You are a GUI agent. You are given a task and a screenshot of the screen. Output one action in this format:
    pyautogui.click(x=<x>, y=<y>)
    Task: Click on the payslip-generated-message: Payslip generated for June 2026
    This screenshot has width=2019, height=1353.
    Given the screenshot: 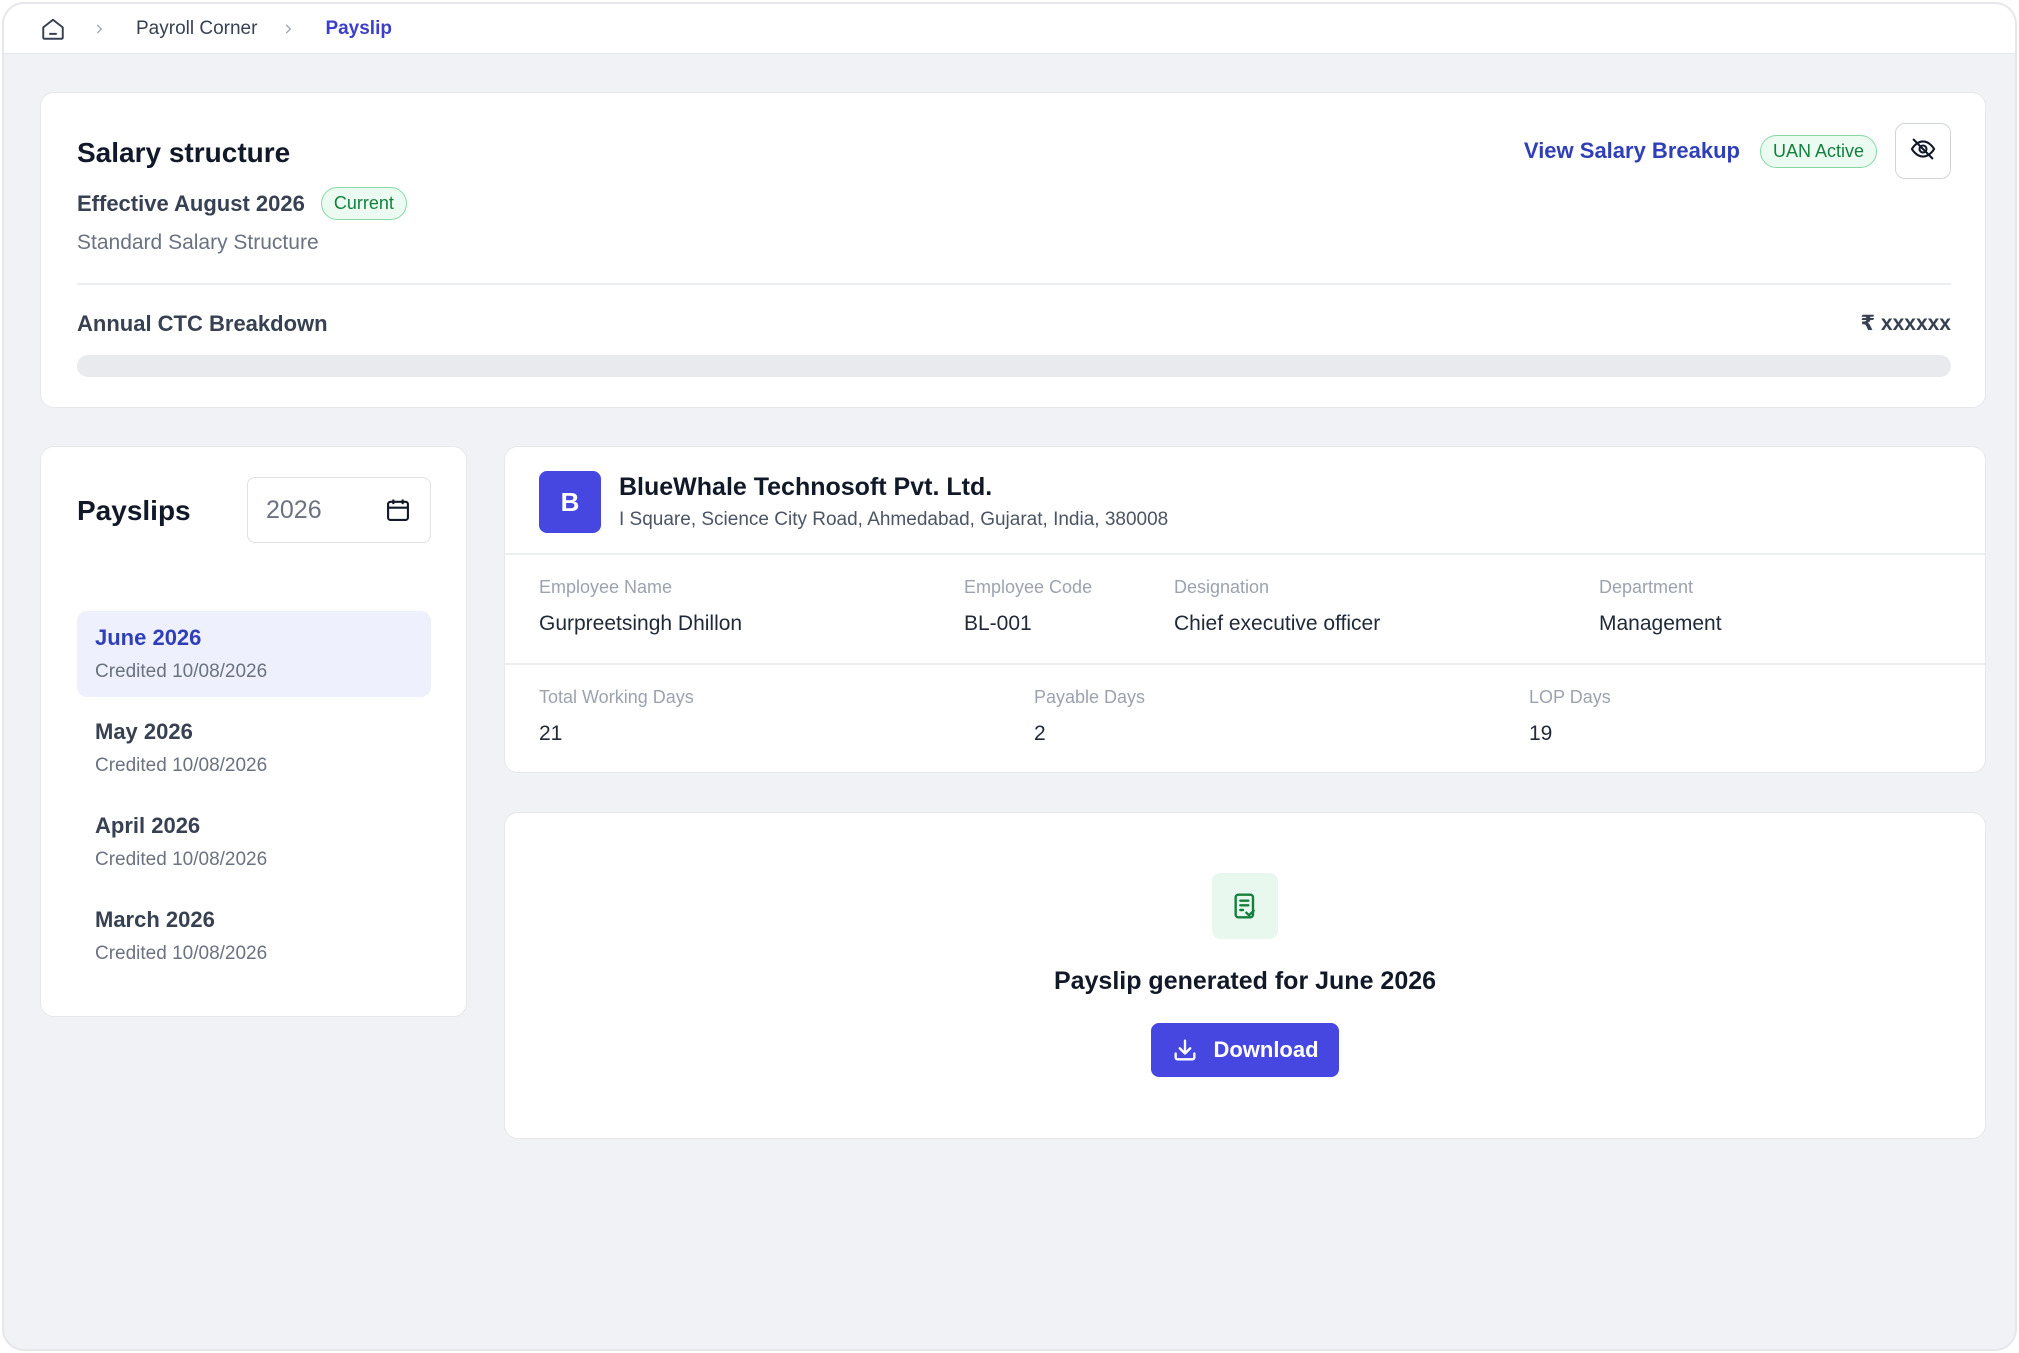 What is the action you would take?
    pyautogui.click(x=1245, y=981)
    